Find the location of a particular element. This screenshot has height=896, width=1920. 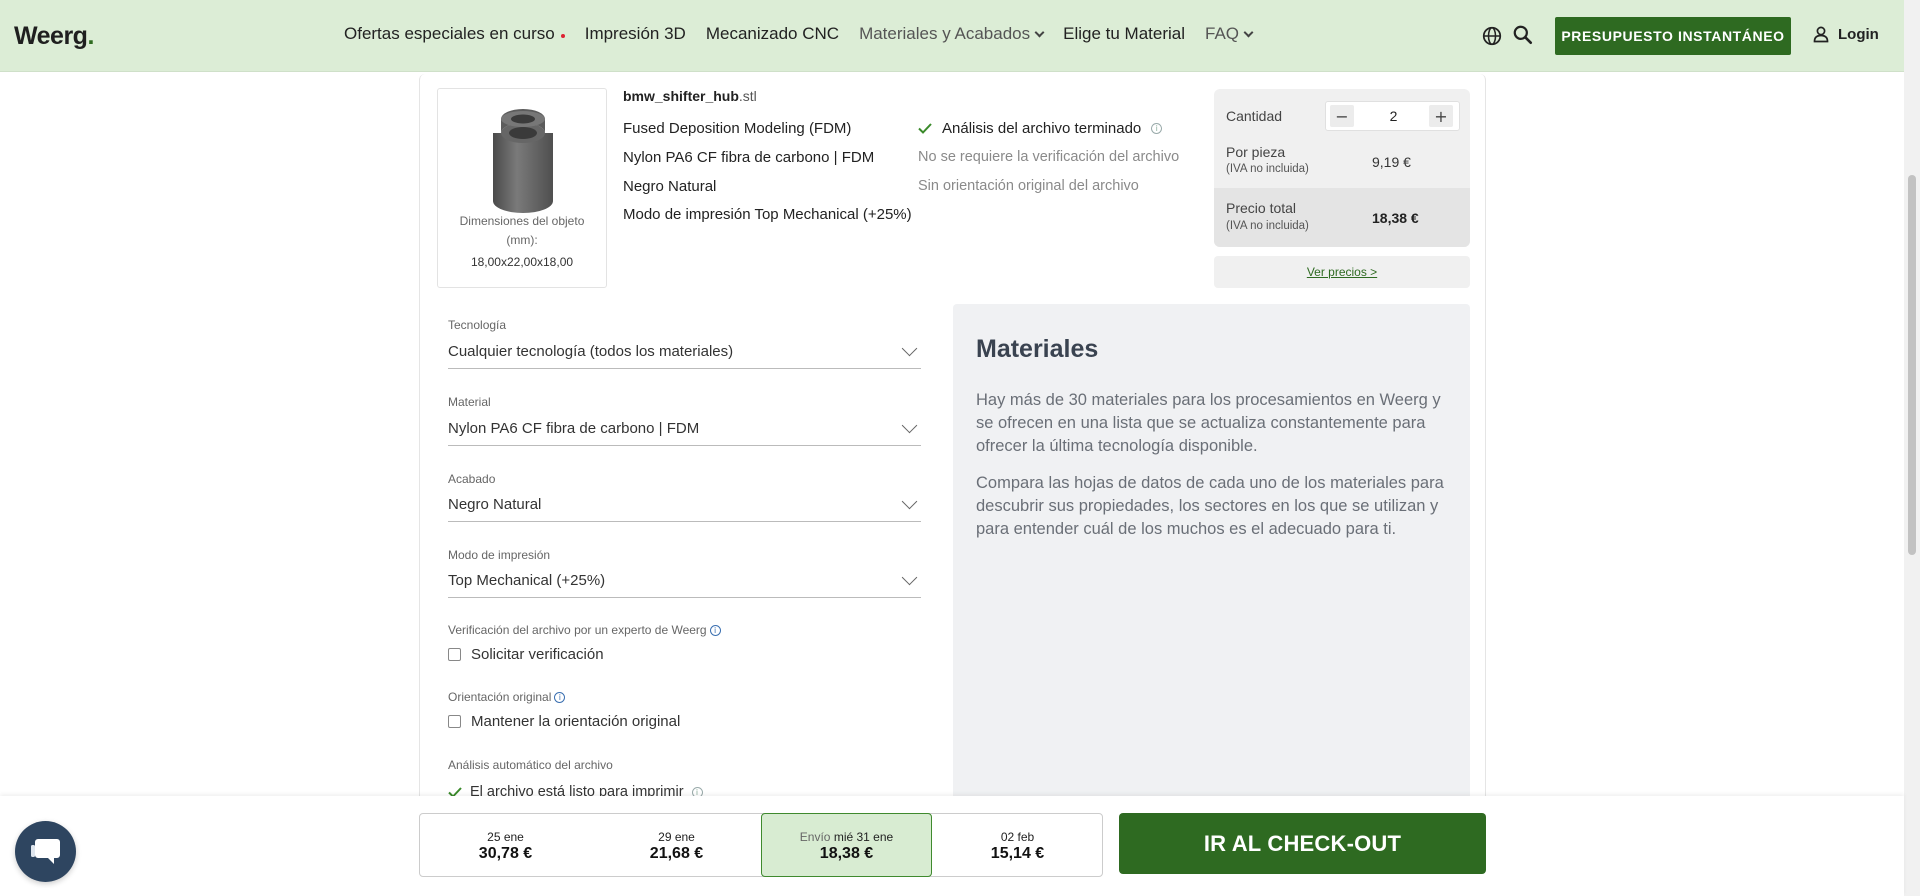

nav-ofertas: Ofertas especiales en curso is located at coordinates (454, 34).